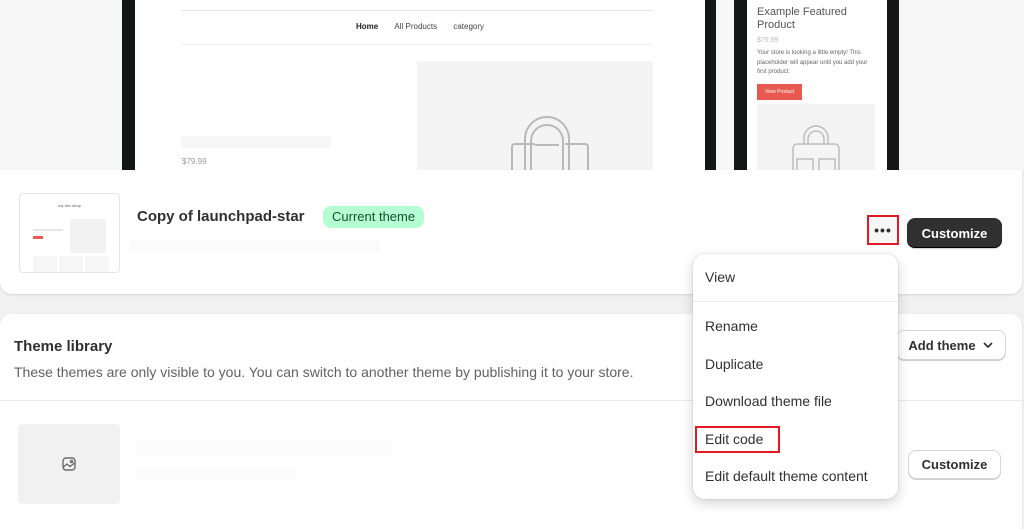  I want to click on shopping-bag-icon, so click(550, 143).